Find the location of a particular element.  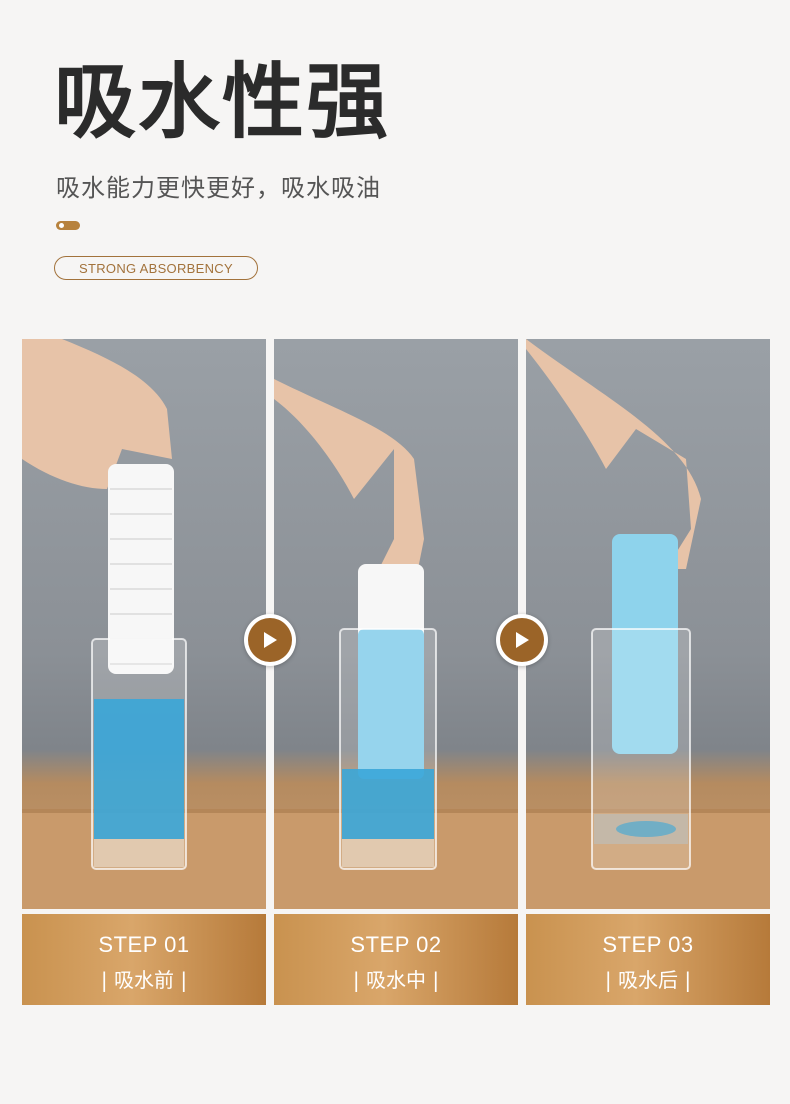

step-number: STEP 01 is located at coordinates (144, 944).